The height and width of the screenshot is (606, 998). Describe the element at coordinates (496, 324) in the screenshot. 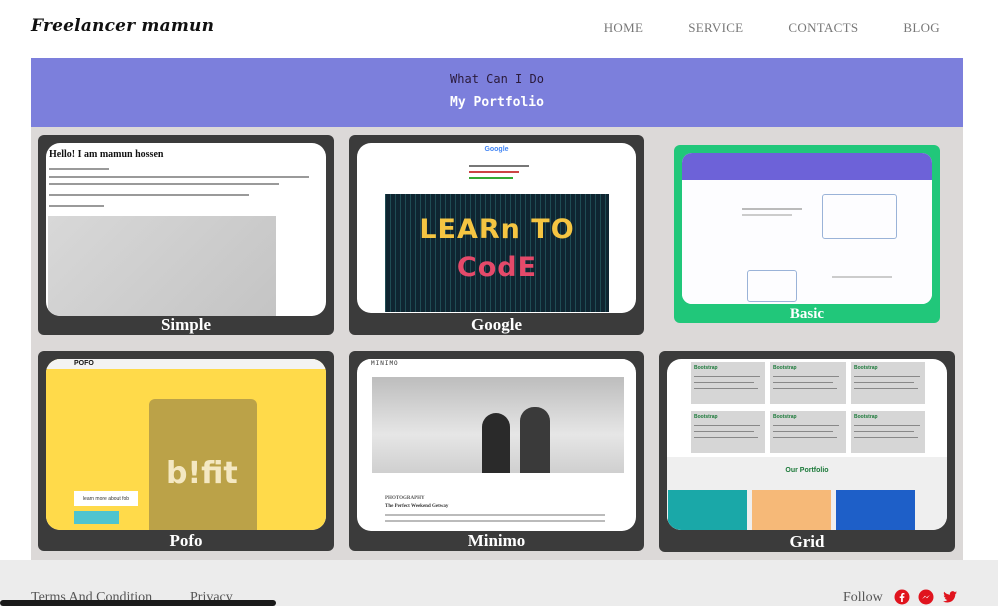

I see `card-label: Google` at that location.